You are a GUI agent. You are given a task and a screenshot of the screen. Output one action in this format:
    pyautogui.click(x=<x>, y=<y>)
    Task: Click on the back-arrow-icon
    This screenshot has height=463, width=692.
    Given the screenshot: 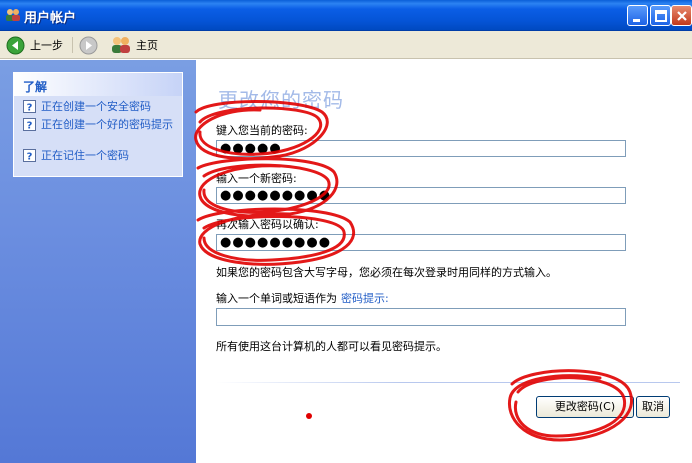 What is the action you would take?
    pyautogui.click(x=15, y=45)
    